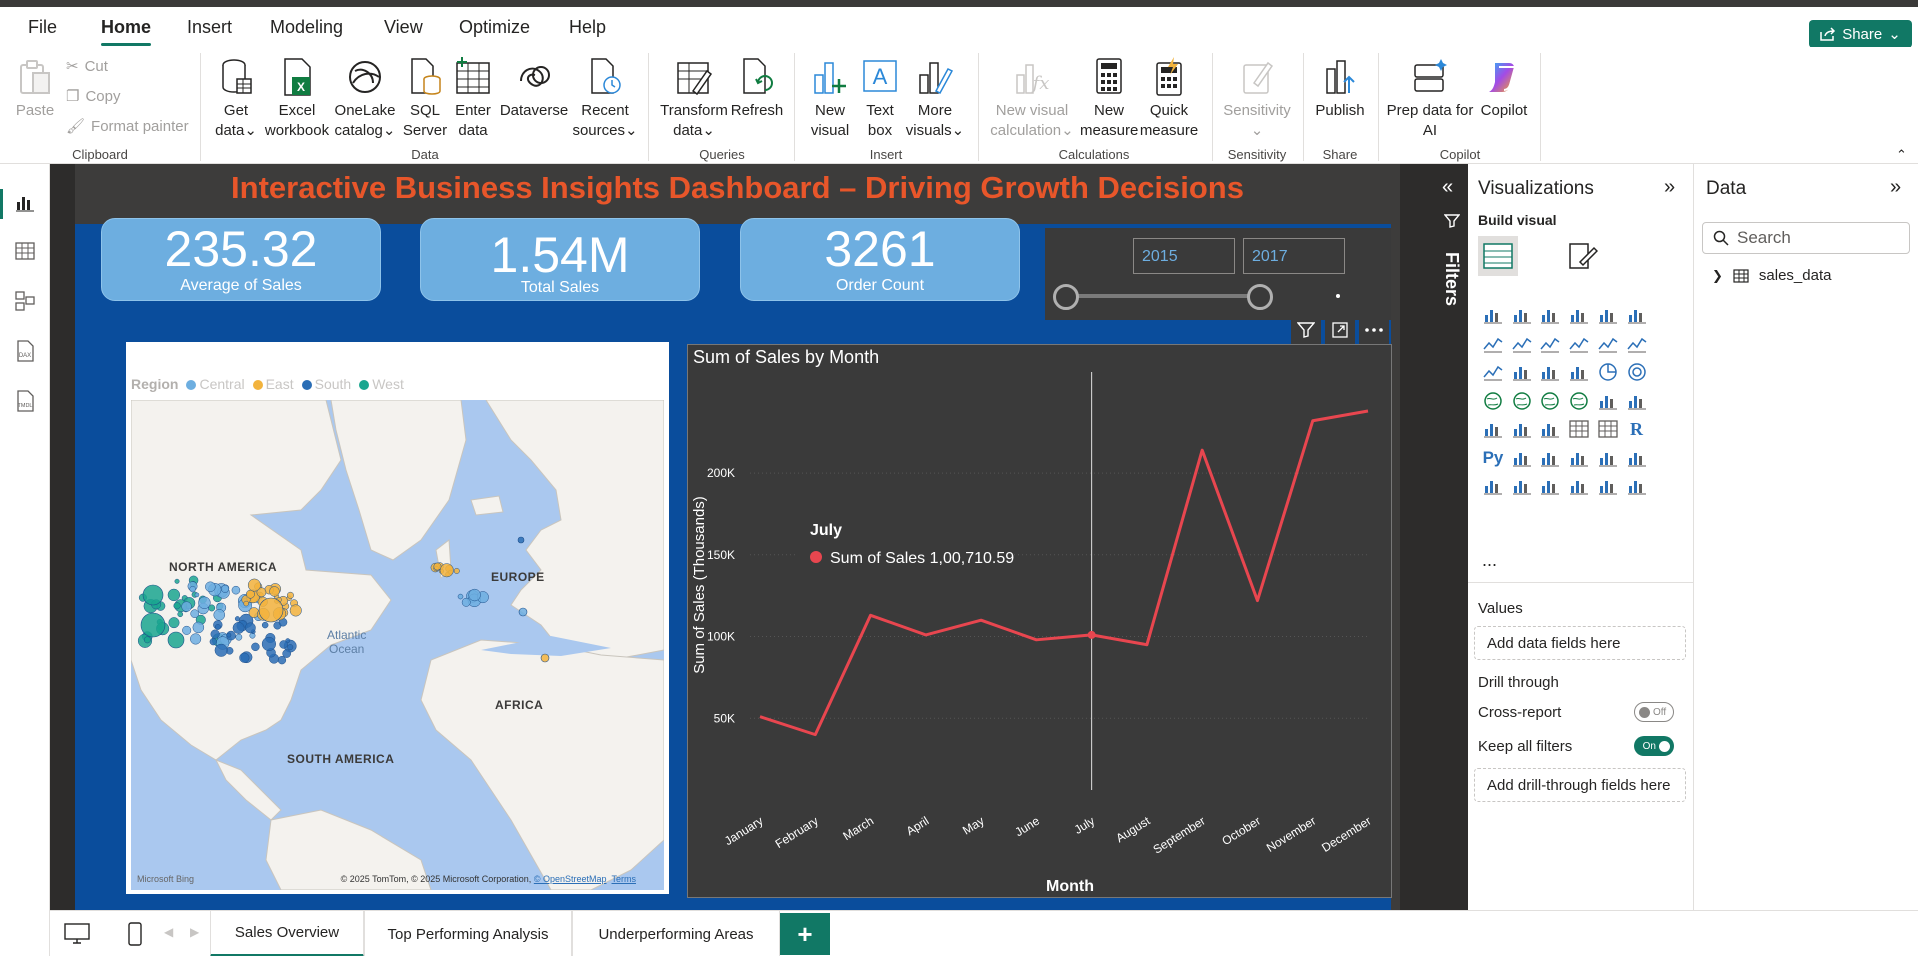 The width and height of the screenshot is (1918, 966). Describe the element at coordinates (35, 90) in the screenshot. I see `paste-button: Paste` at that location.